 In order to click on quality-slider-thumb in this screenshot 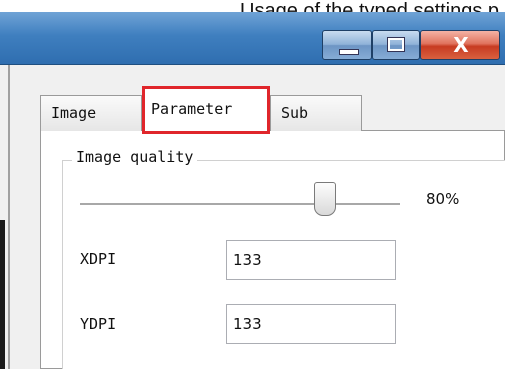, I will do `click(325, 199)`.